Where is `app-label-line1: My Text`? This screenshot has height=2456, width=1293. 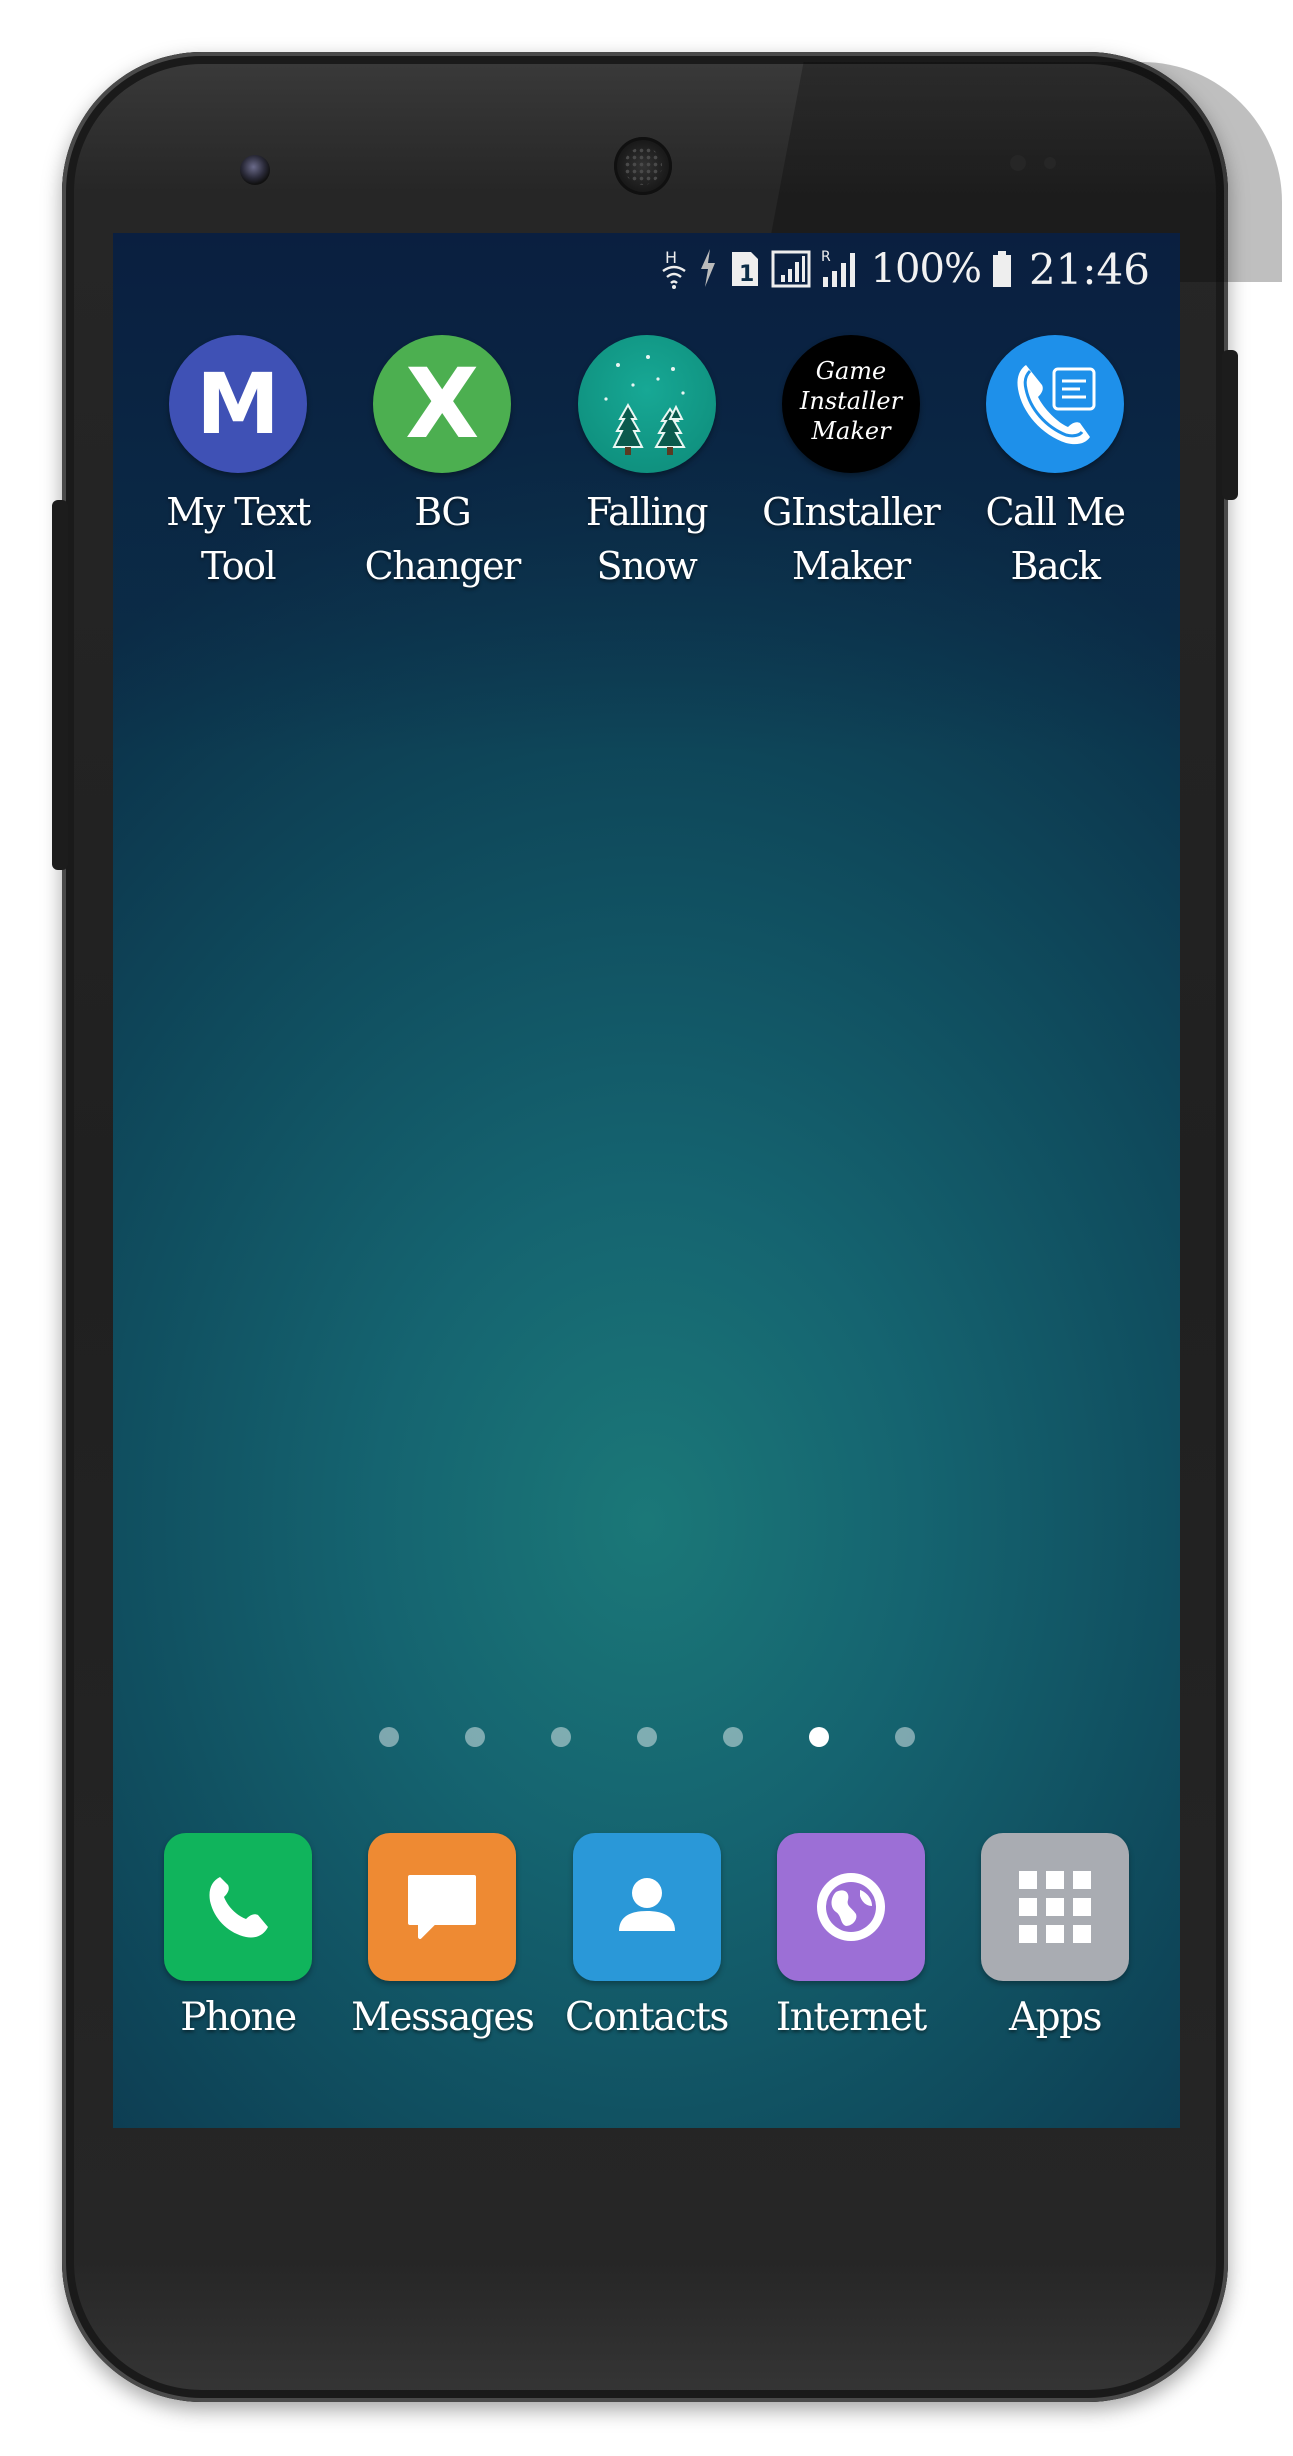
app-label-line1: My Text is located at coordinates (238, 512).